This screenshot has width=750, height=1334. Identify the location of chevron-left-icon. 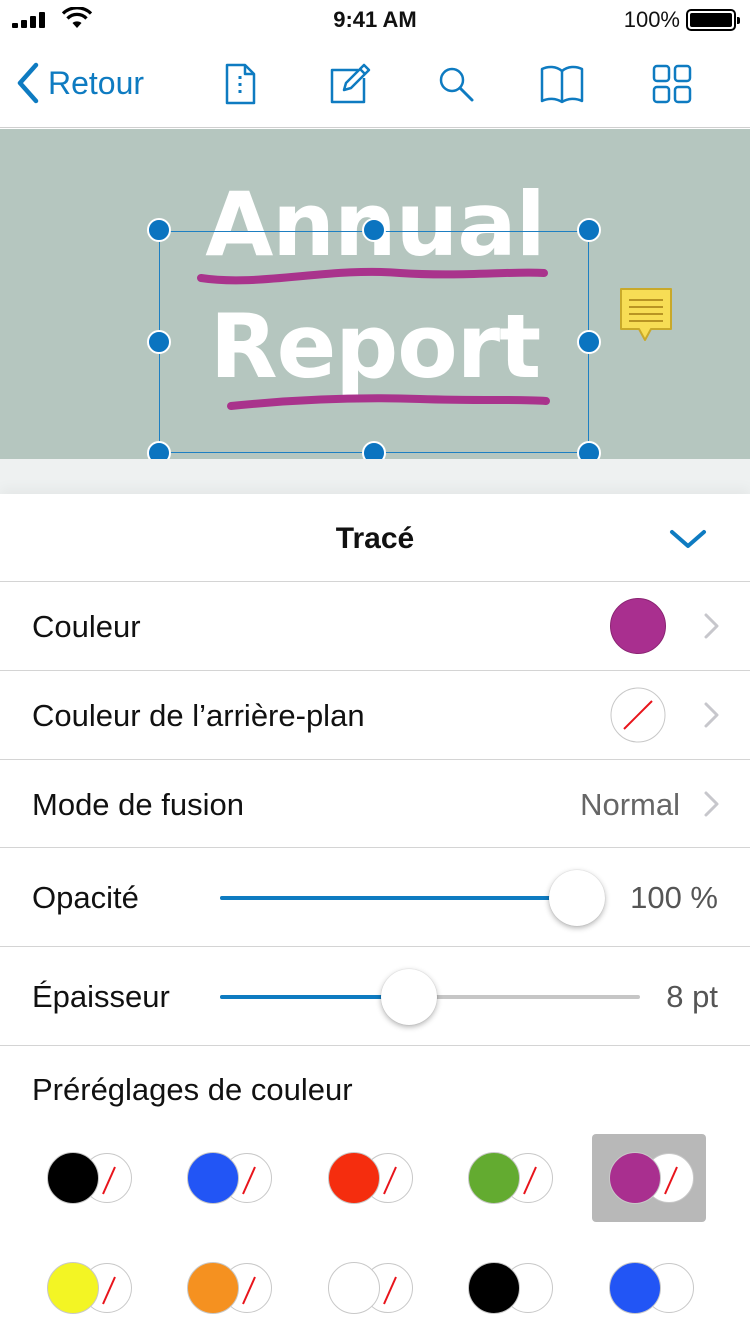
(28, 83).